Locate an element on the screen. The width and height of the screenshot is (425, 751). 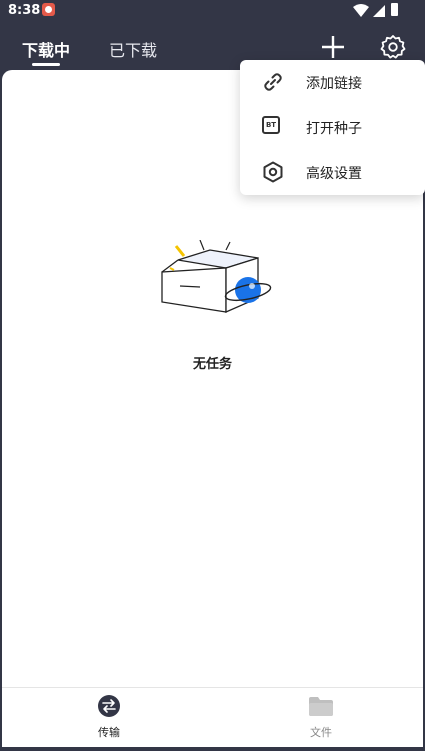
empty-box-illustration is located at coordinates (216, 276).